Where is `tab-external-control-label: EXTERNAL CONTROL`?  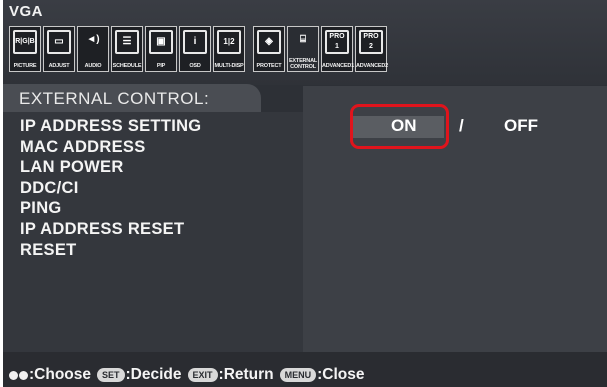
tab-external-control-label: EXTERNAL CONTROL is located at coordinates (303, 64).